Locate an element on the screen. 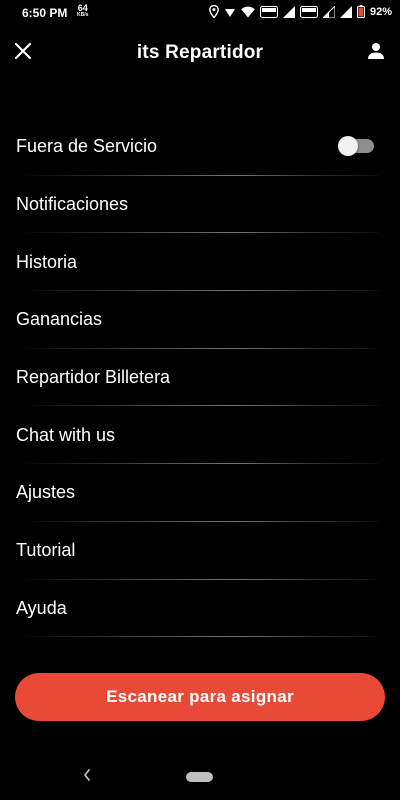  home-pill-button is located at coordinates (199, 777).